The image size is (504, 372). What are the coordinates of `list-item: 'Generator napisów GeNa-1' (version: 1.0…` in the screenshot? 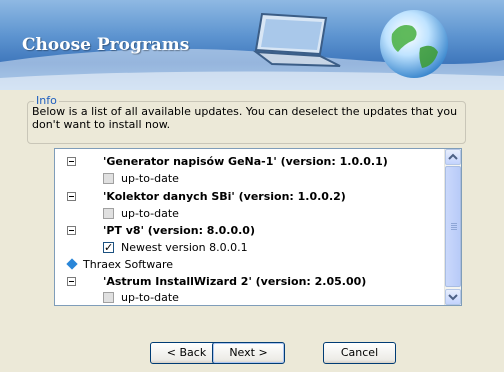 It's located at (257, 161).